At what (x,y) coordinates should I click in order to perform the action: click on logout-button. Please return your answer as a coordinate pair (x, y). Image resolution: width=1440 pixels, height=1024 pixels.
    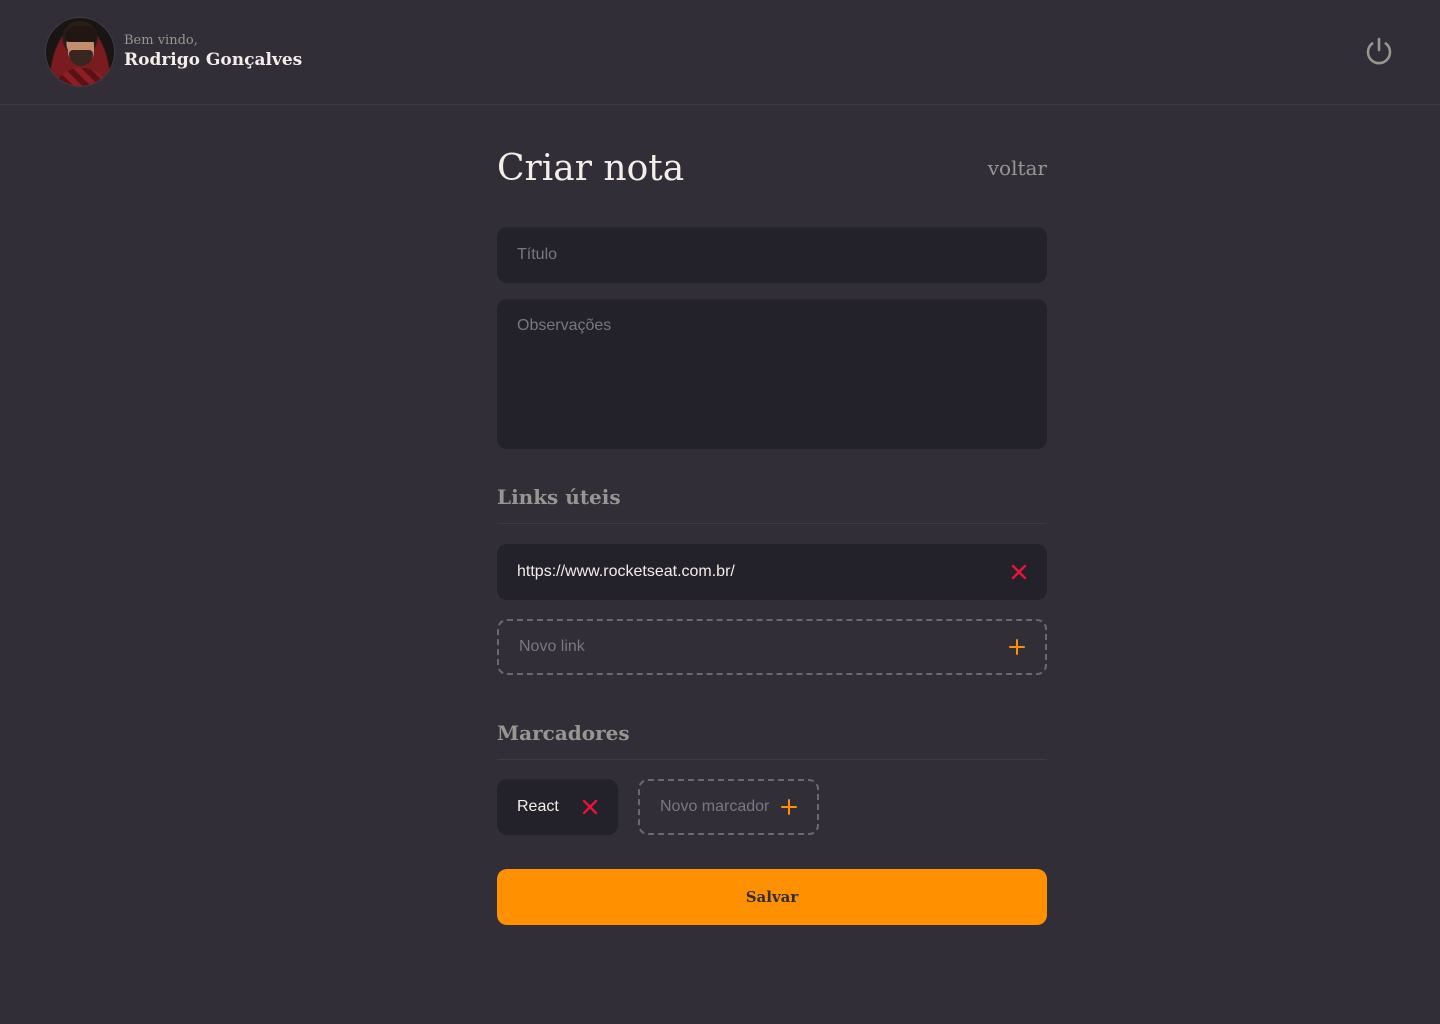
    Looking at the image, I should click on (1379, 52).